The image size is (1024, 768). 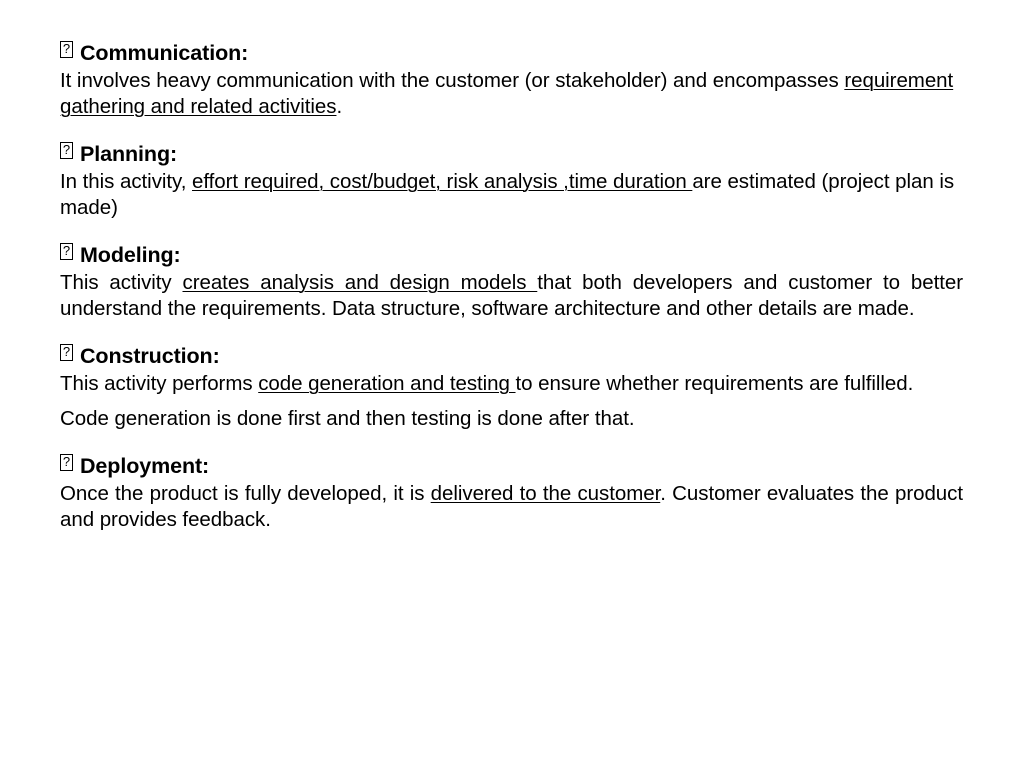 I want to click on section-heading-label: Communication:, so click(x=164, y=53).